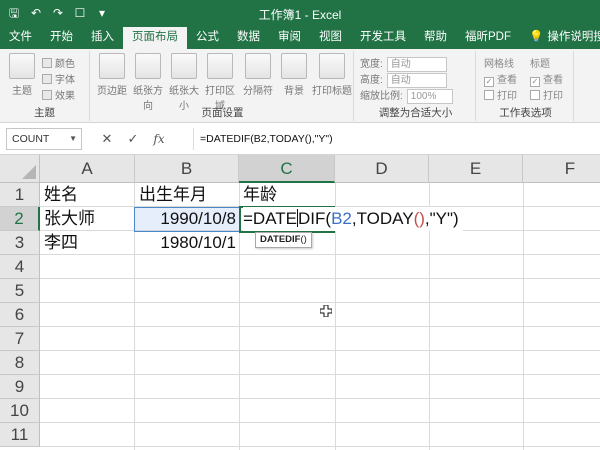  Describe the element at coordinates (20, 243) in the screenshot. I see `row-header-3: 3` at that location.